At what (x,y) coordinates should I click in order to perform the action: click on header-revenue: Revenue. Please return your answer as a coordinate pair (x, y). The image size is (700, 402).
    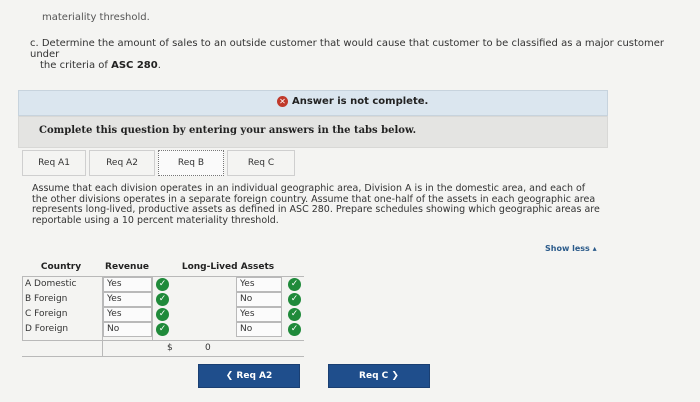
    Looking at the image, I should click on (127, 267).